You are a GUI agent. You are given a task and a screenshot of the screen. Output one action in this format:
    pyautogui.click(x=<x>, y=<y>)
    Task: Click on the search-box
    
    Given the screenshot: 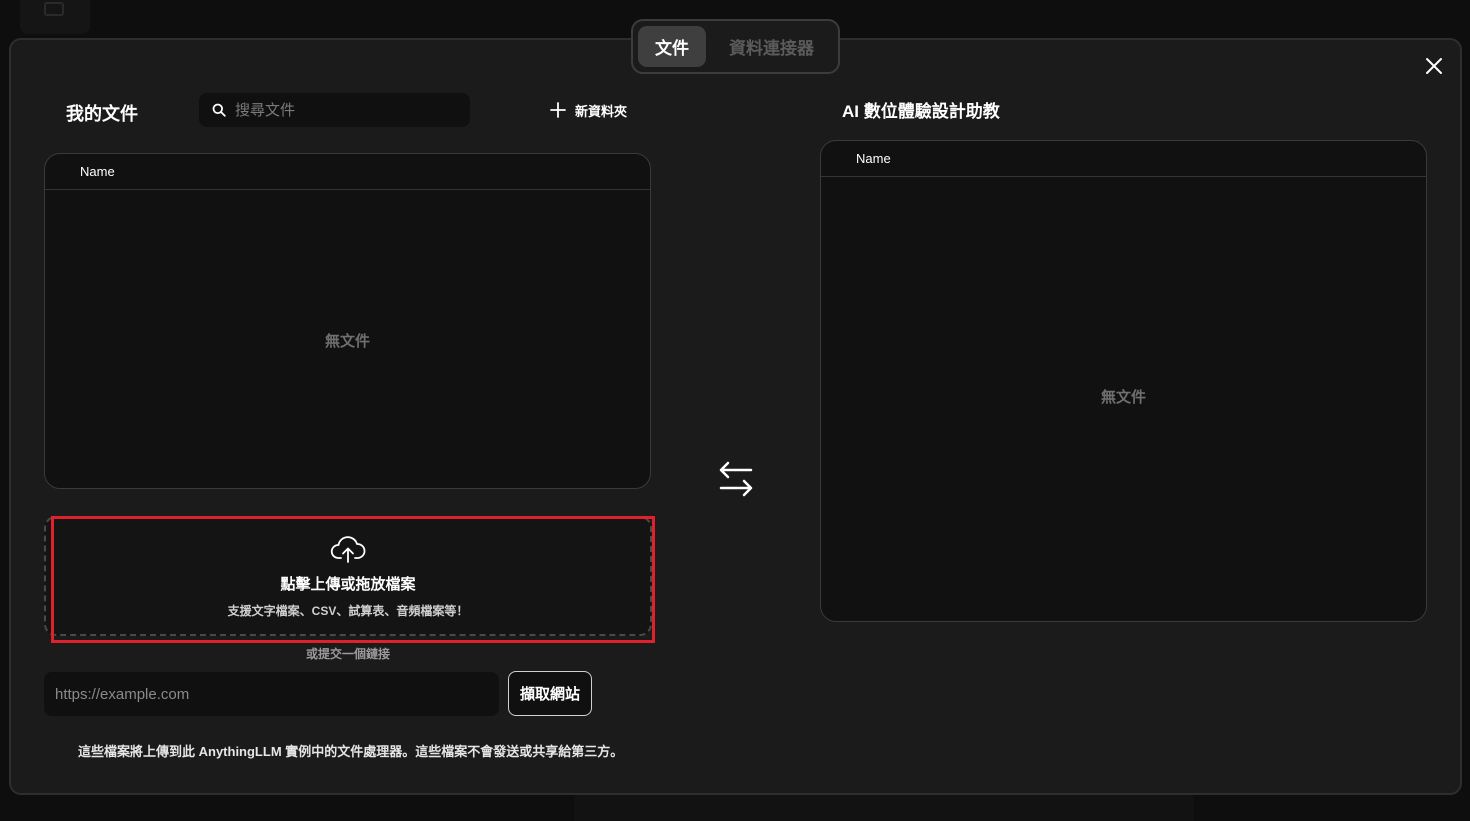 What is the action you would take?
    pyautogui.click(x=334, y=110)
    